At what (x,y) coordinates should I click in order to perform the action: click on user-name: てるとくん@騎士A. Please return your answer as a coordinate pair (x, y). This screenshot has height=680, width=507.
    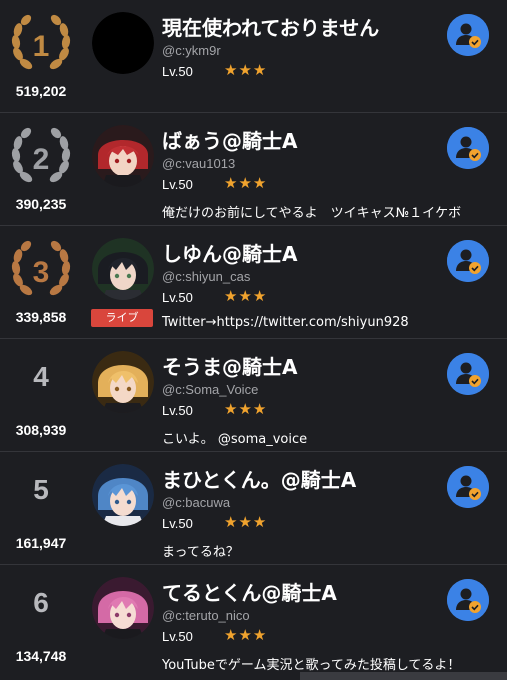
    Looking at the image, I should click on (249, 591).